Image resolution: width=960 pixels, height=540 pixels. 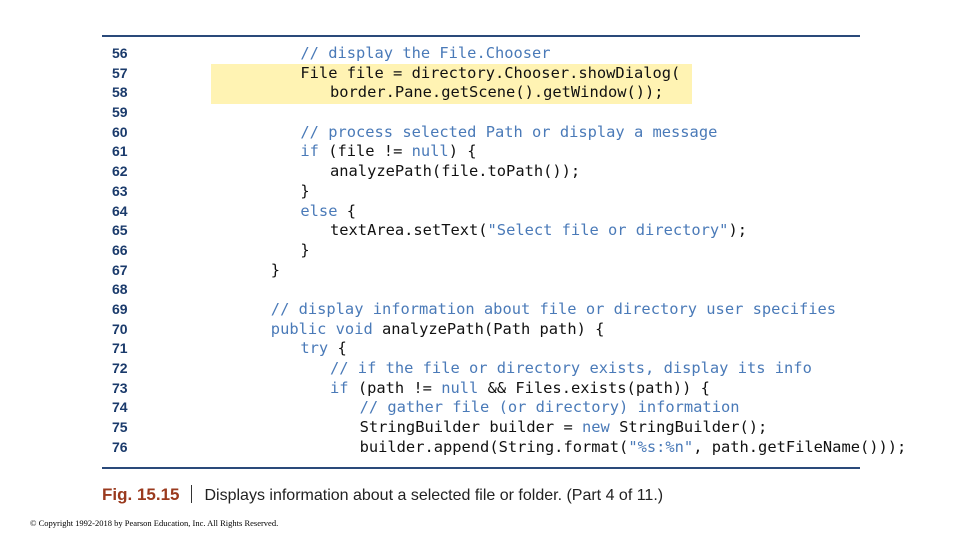 I want to click on code-token: else, so click(x=319, y=210).